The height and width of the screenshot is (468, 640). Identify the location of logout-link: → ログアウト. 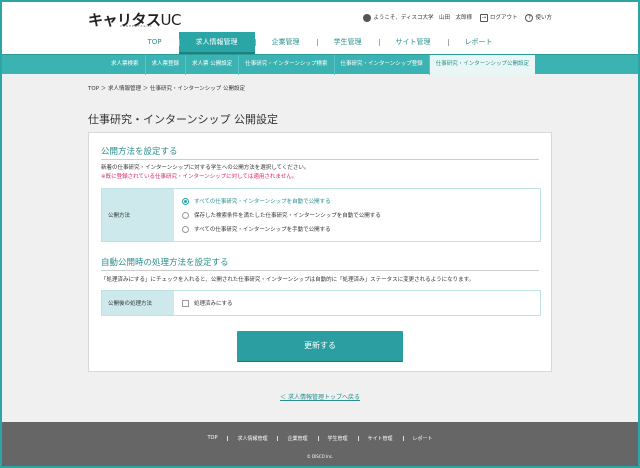
(498, 17).